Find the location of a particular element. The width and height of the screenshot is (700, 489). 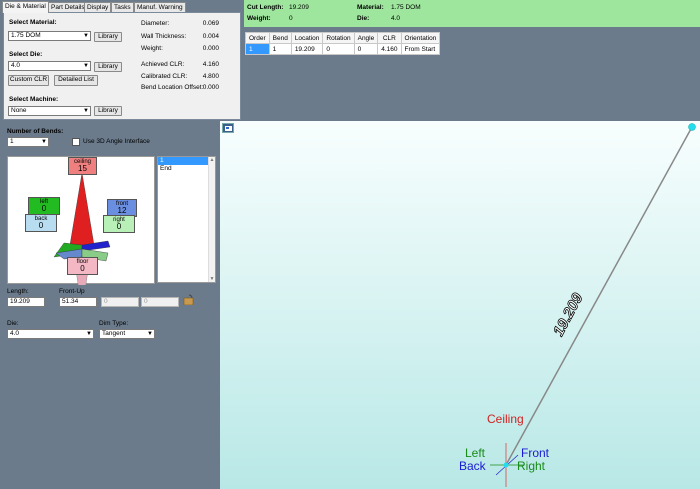

floor-value: 0 is located at coordinates (82, 268).